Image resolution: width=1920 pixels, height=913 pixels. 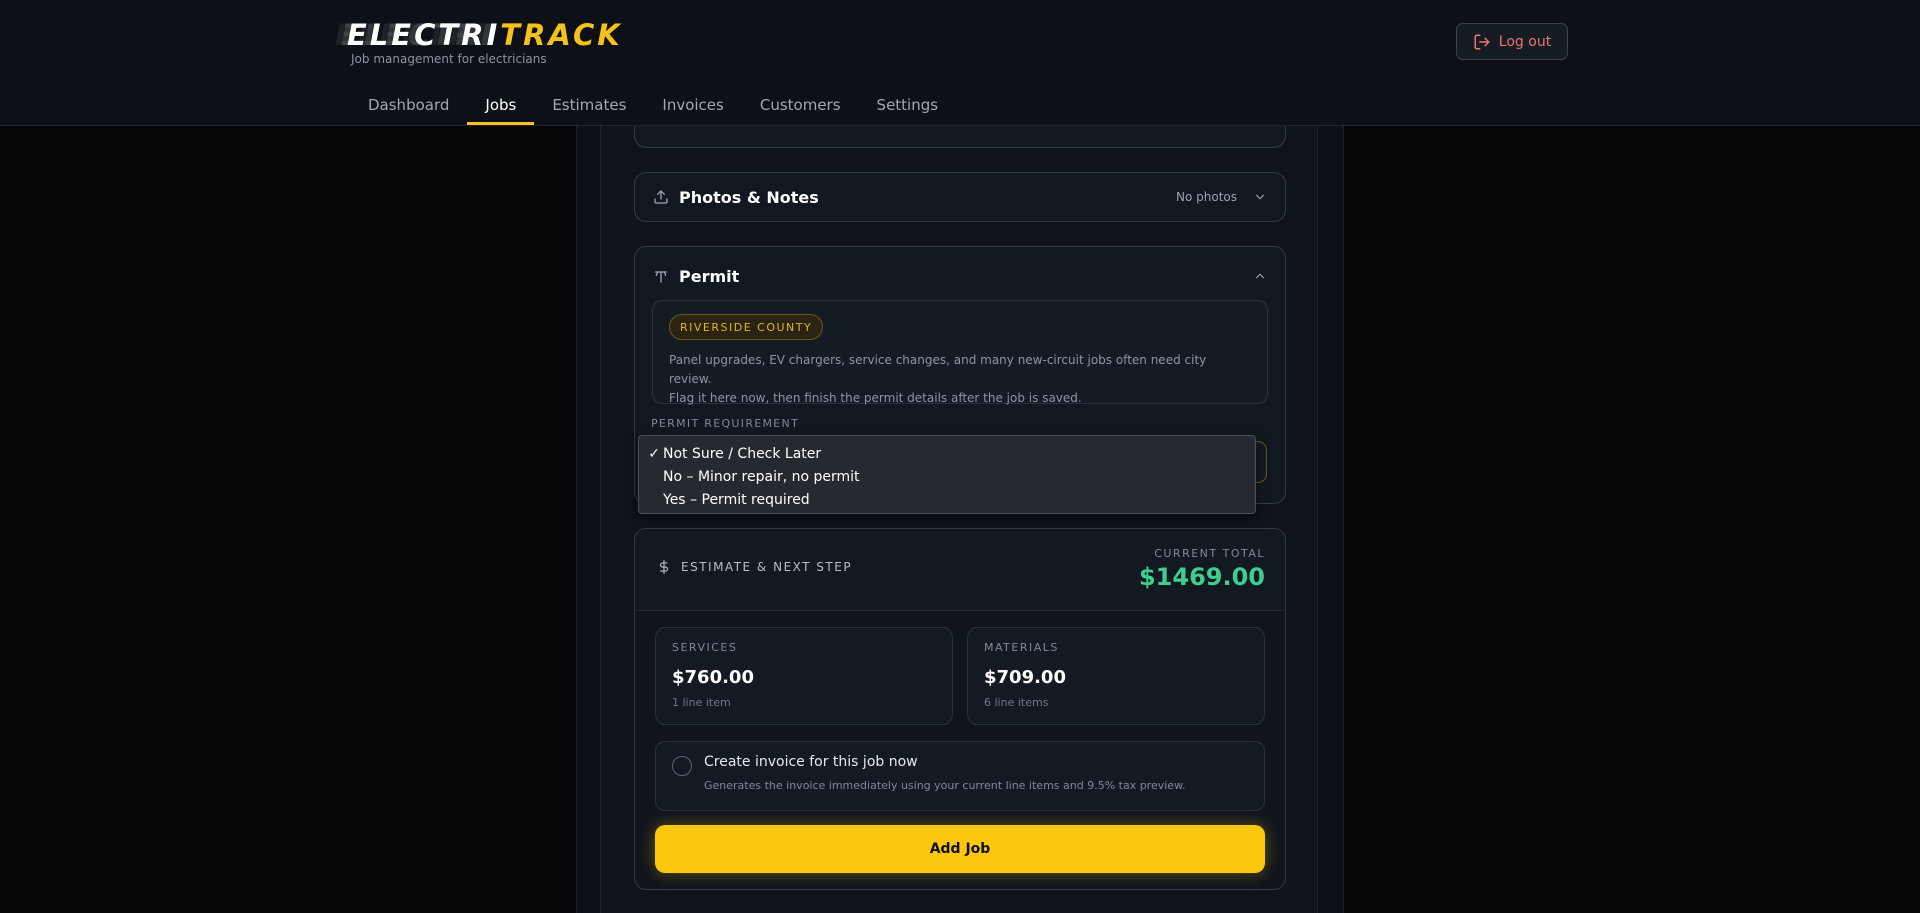 What do you see at coordinates (682, 766) in the screenshot?
I see `create-invoice-checkbox` at bounding box center [682, 766].